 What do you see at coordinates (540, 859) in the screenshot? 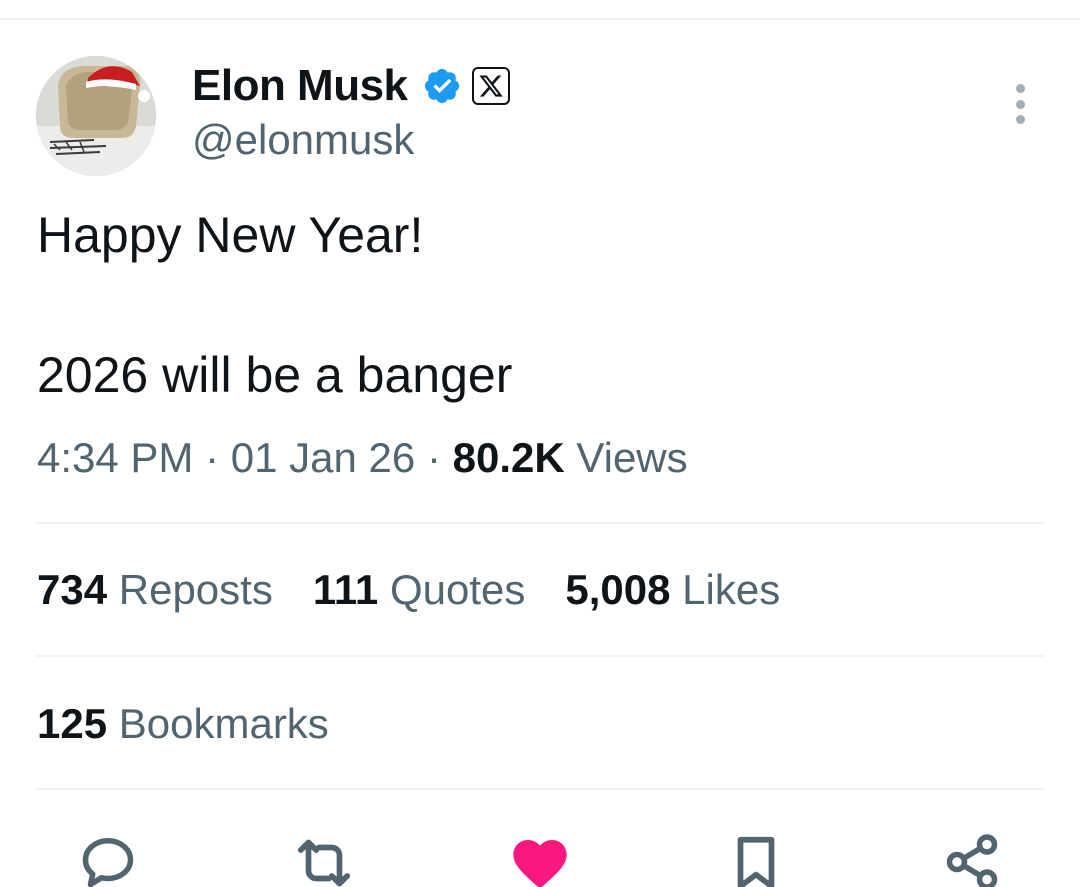
I see `heart-icon` at bounding box center [540, 859].